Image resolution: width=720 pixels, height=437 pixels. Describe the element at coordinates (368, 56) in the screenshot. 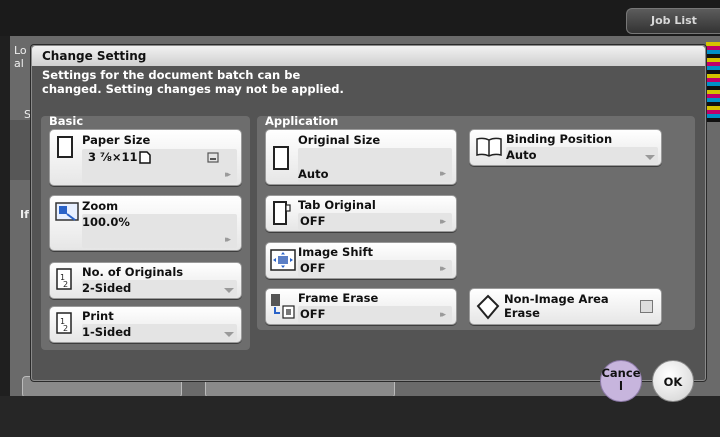

I see `dialog-title: Change Setting` at that location.